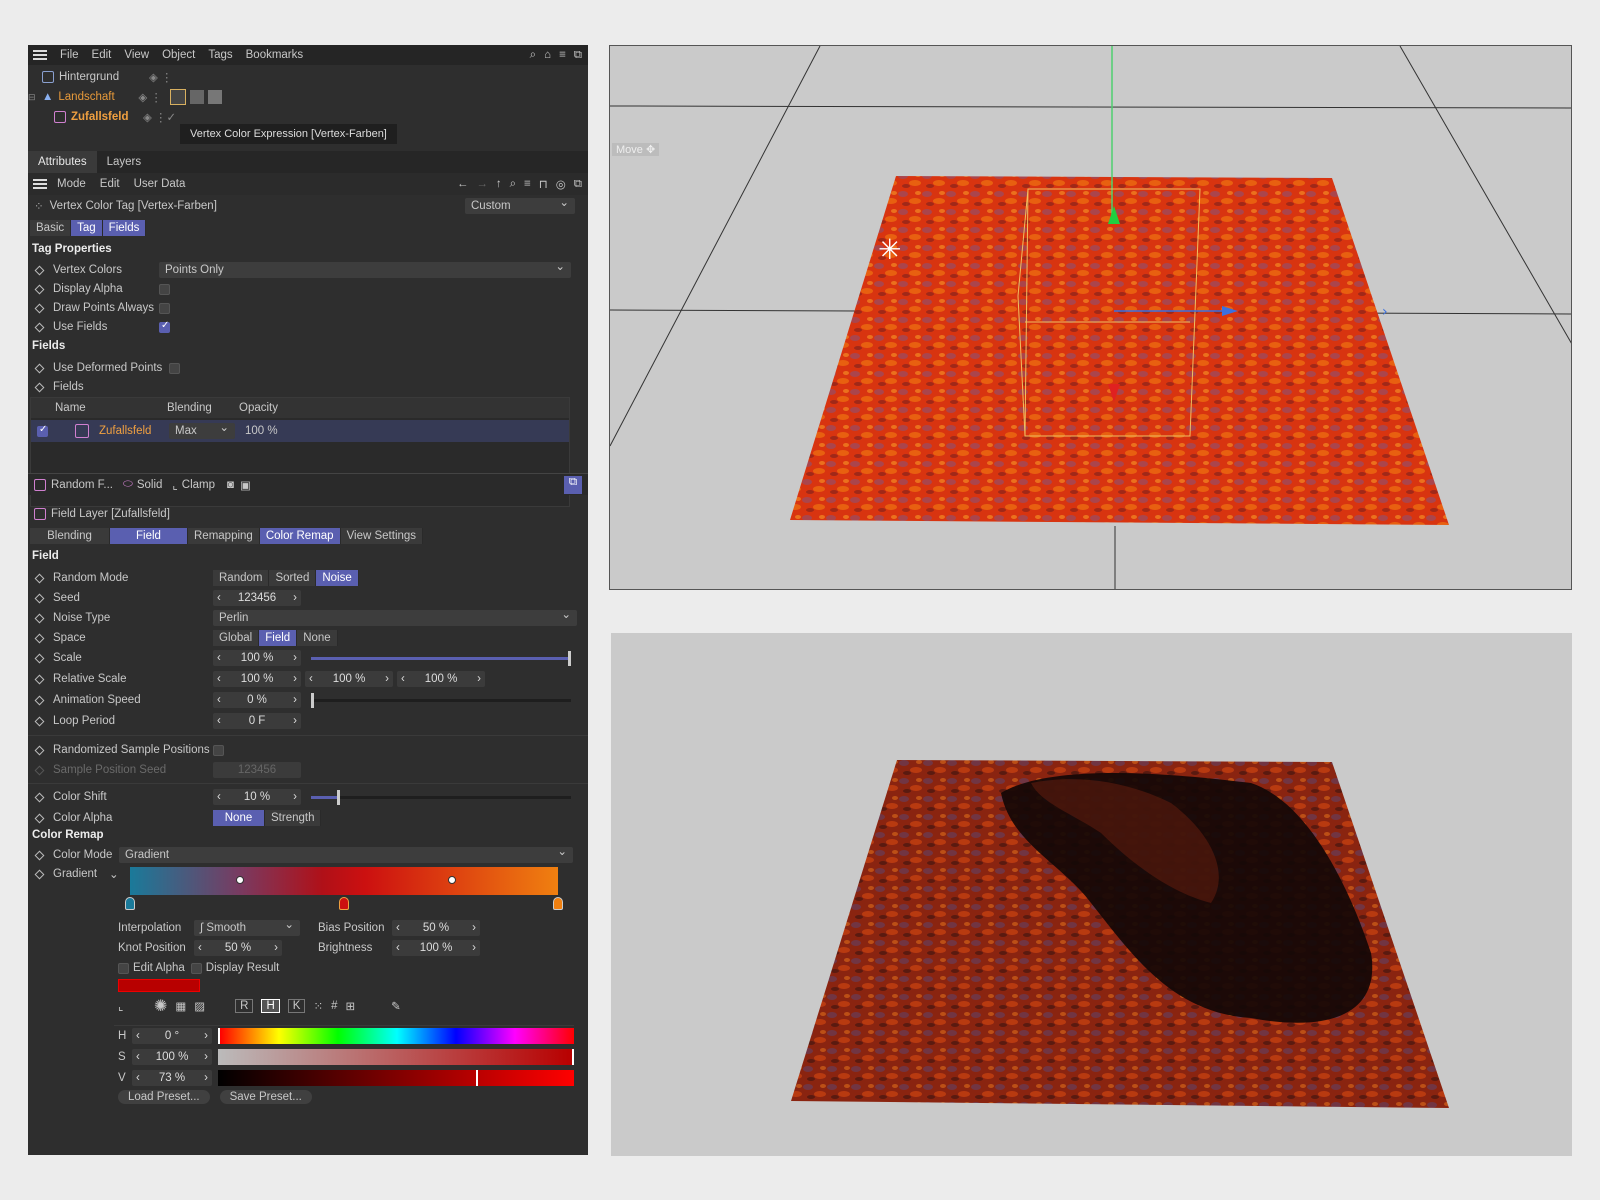  I want to click on hue-slider, so click(396, 1036).